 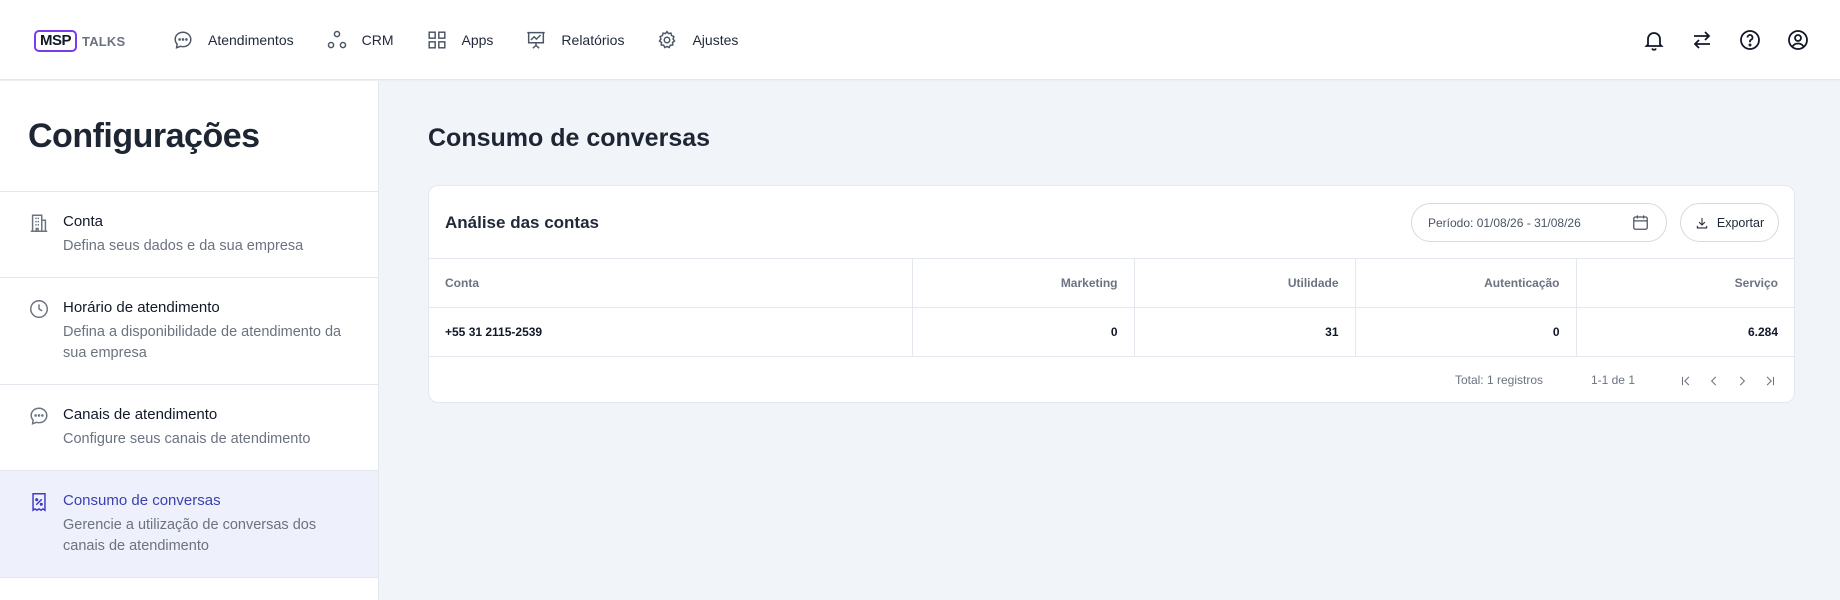 I want to click on nav-label: Atendimentos, so click(x=251, y=40).